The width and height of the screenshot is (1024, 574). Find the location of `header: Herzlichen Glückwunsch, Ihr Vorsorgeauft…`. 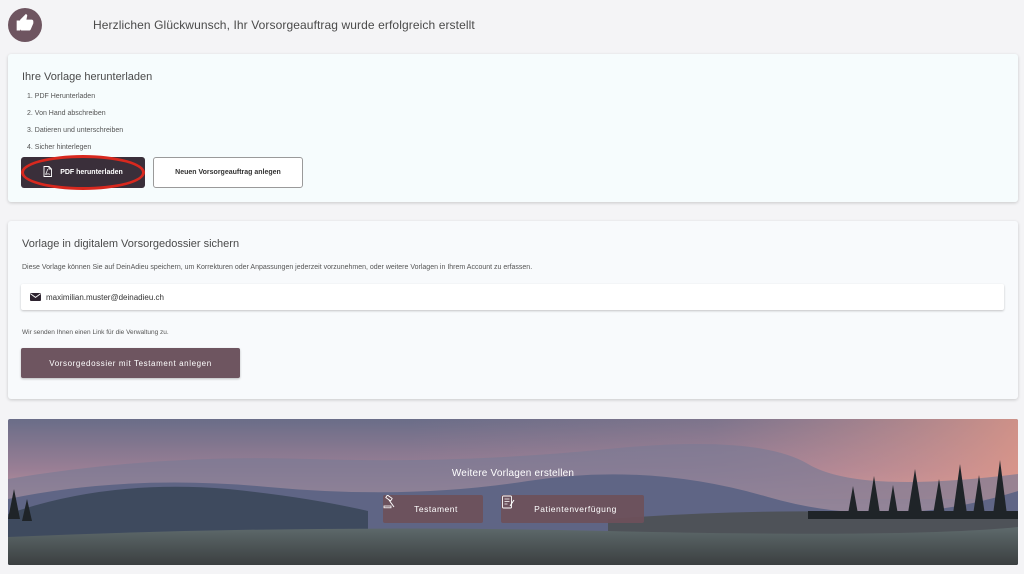

header: Herzlichen Glückwunsch, Ihr Vorsorgeauft… is located at coordinates (512, 26).